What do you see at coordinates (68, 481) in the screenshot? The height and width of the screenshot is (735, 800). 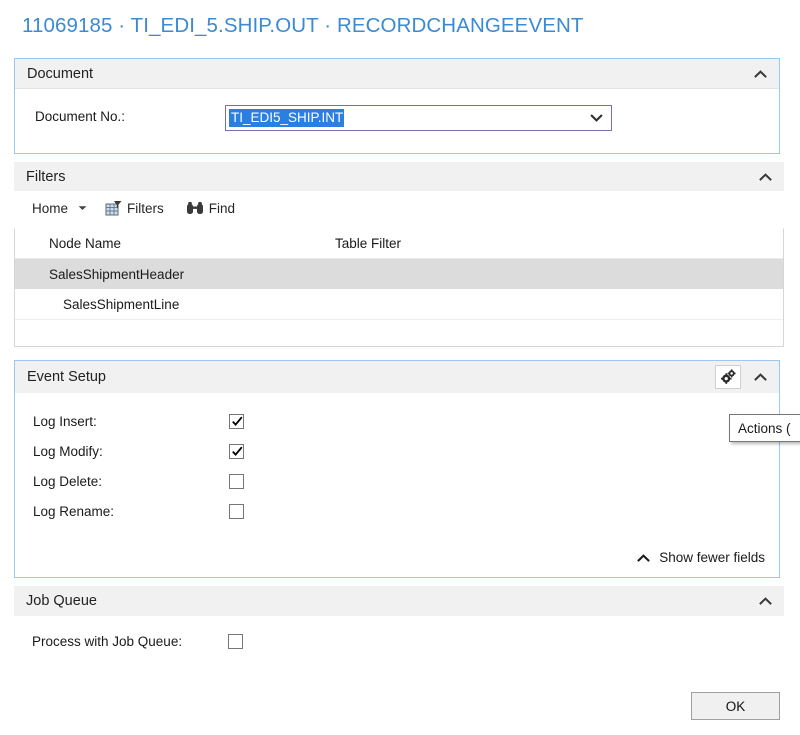 I see `log-delete-label: Log Delete:` at bounding box center [68, 481].